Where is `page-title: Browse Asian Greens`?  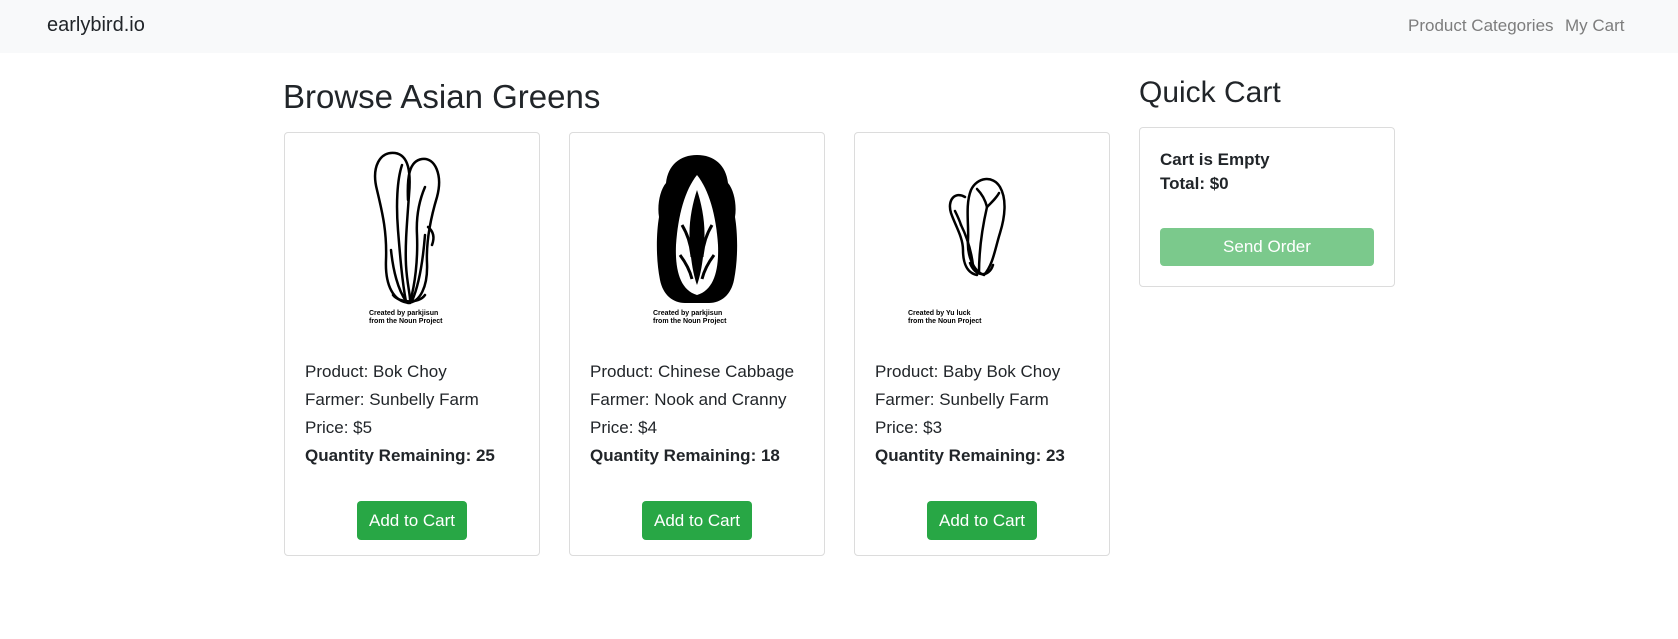 page-title: Browse Asian Greens is located at coordinates (442, 96).